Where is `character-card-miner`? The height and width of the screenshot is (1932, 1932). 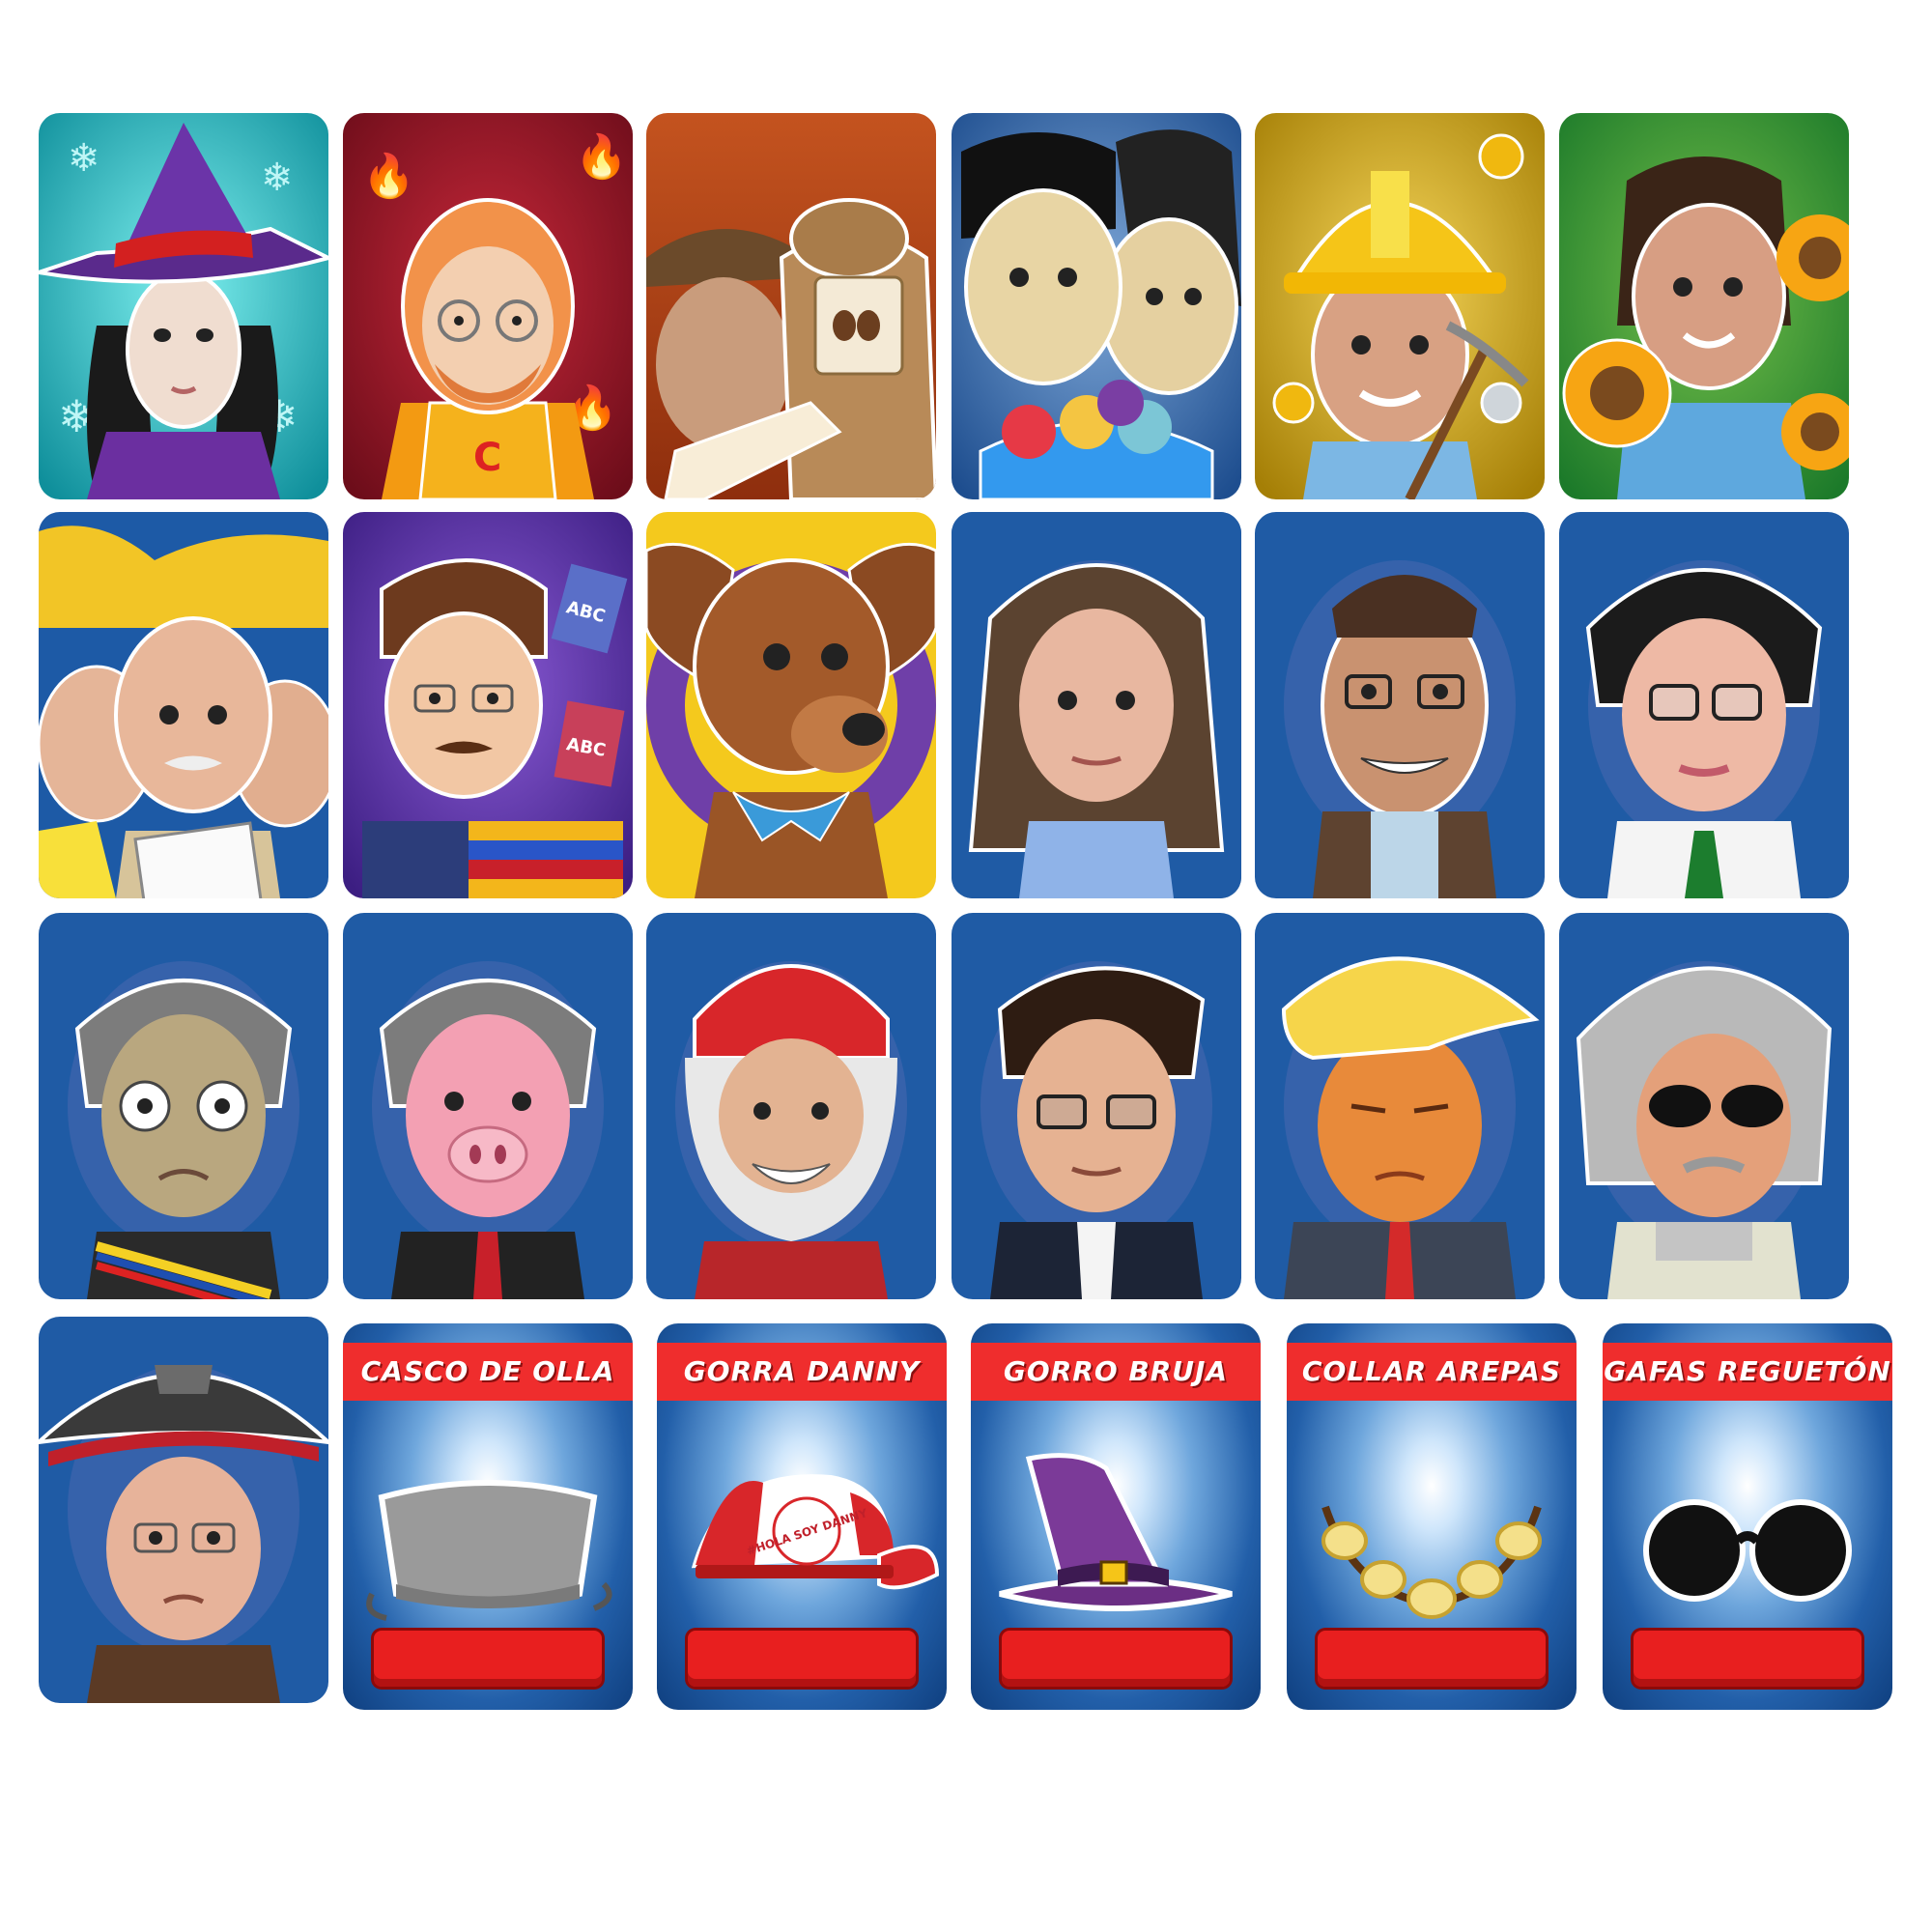 character-card-miner is located at coordinates (1400, 306).